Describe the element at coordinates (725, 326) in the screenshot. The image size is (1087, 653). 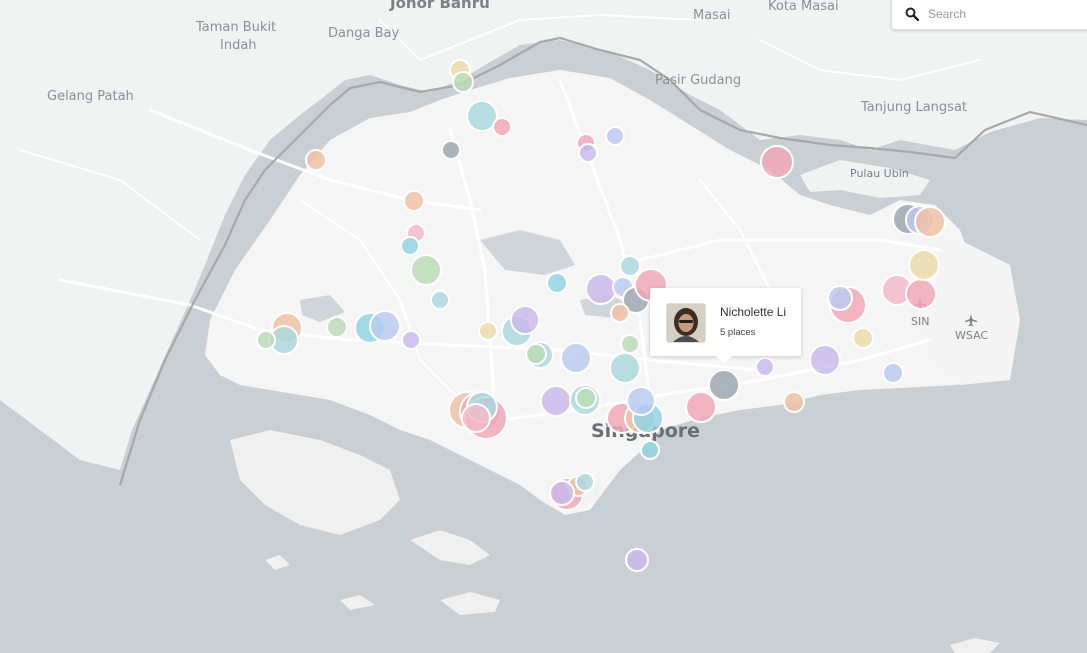
I see `user-popup: Nicholette Li 5 places` at that location.